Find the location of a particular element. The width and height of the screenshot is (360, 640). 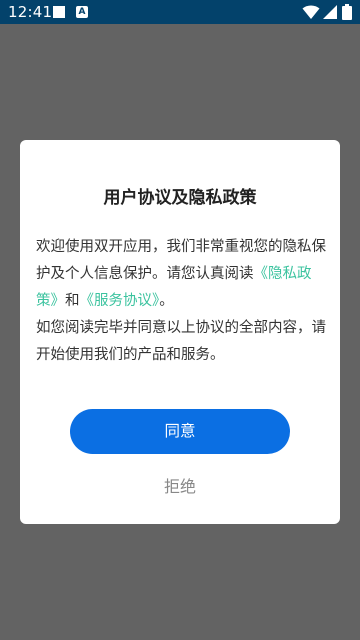

reject-button: 拒绝 is located at coordinates (180, 487).